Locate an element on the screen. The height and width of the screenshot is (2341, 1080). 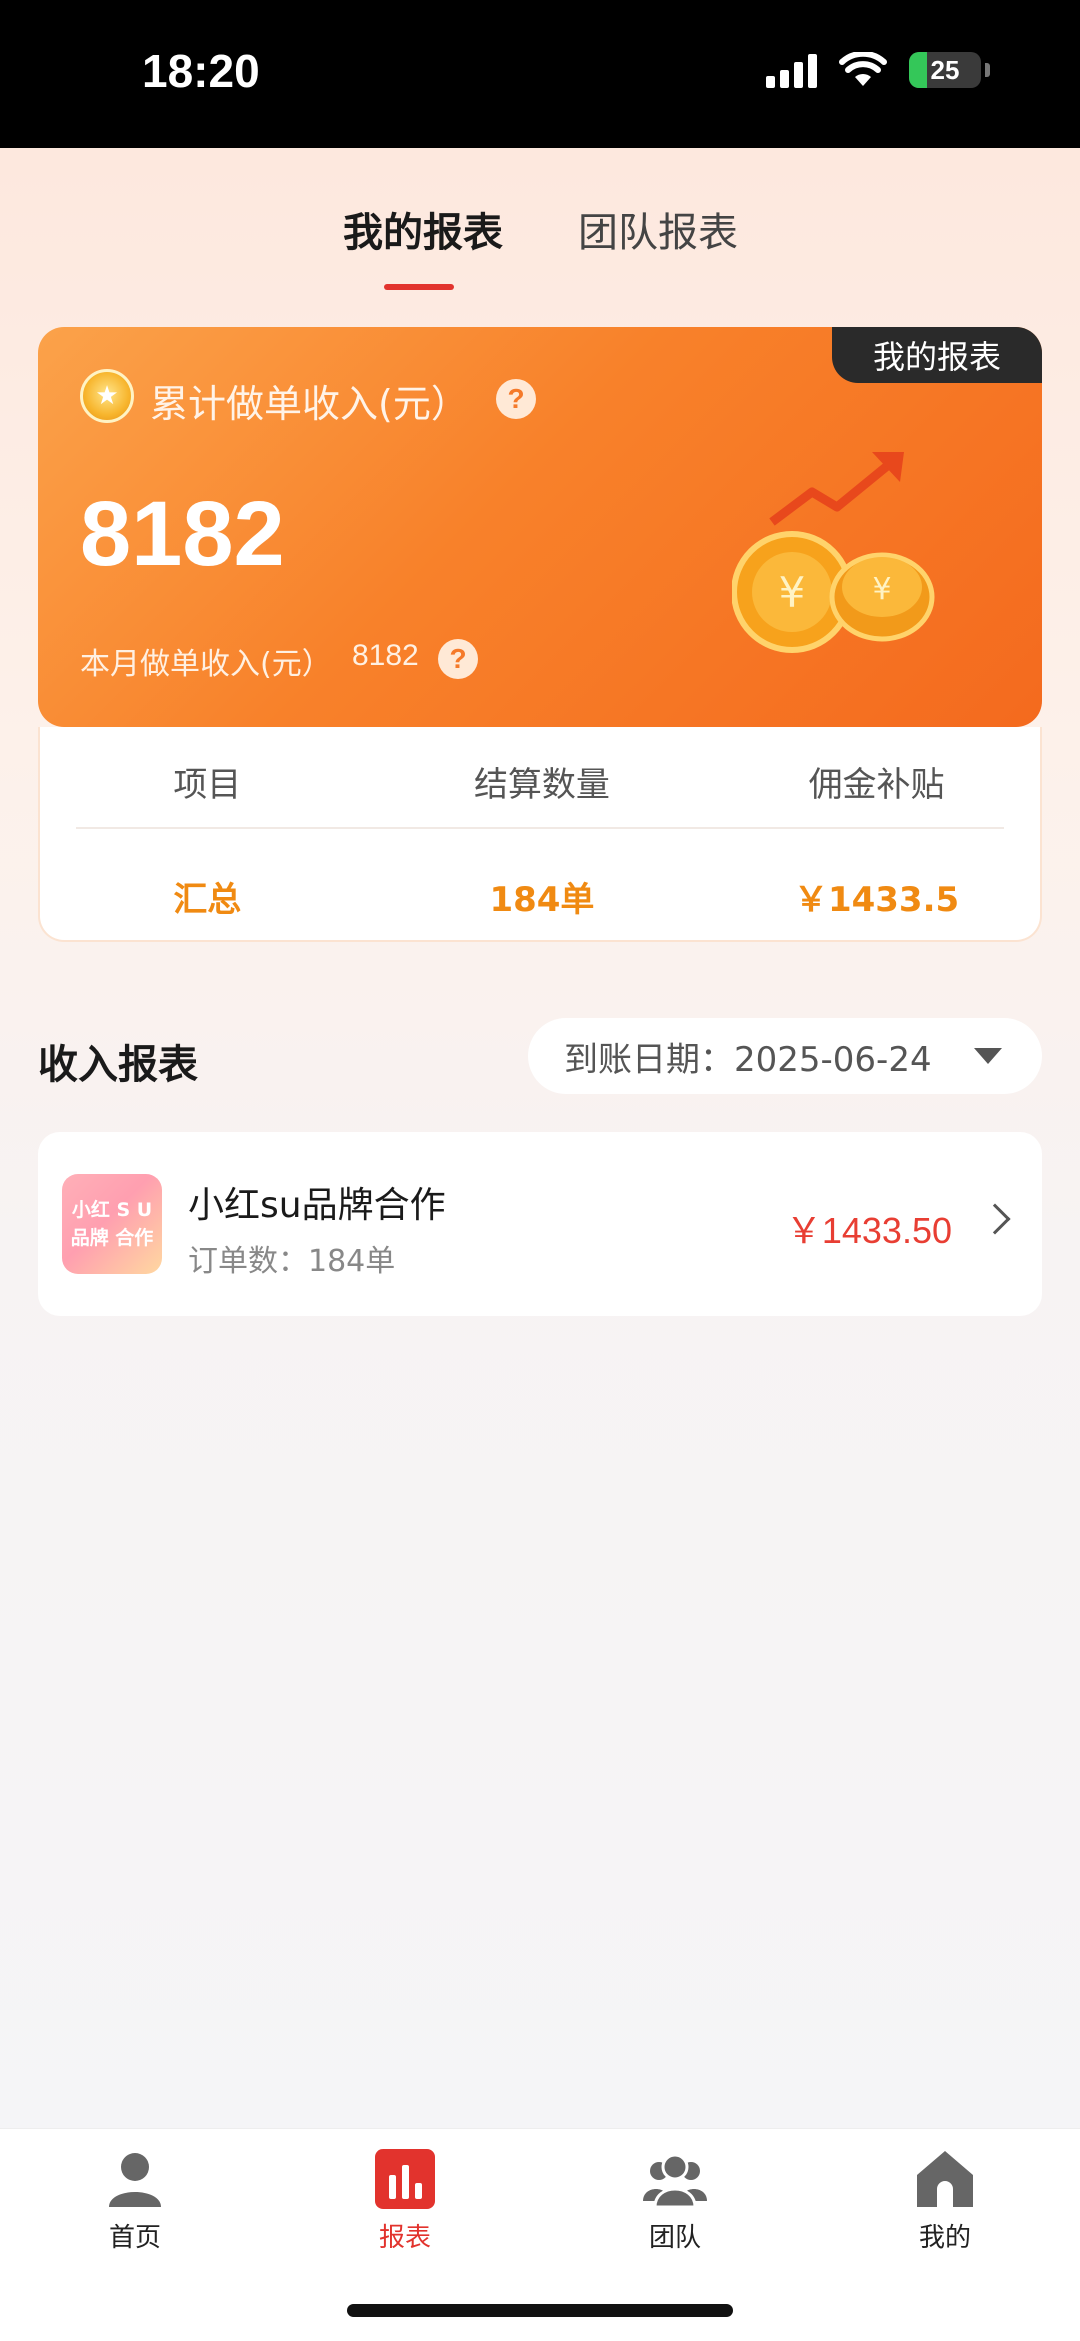
cellular-signal-icon is located at coordinates (791, 70).